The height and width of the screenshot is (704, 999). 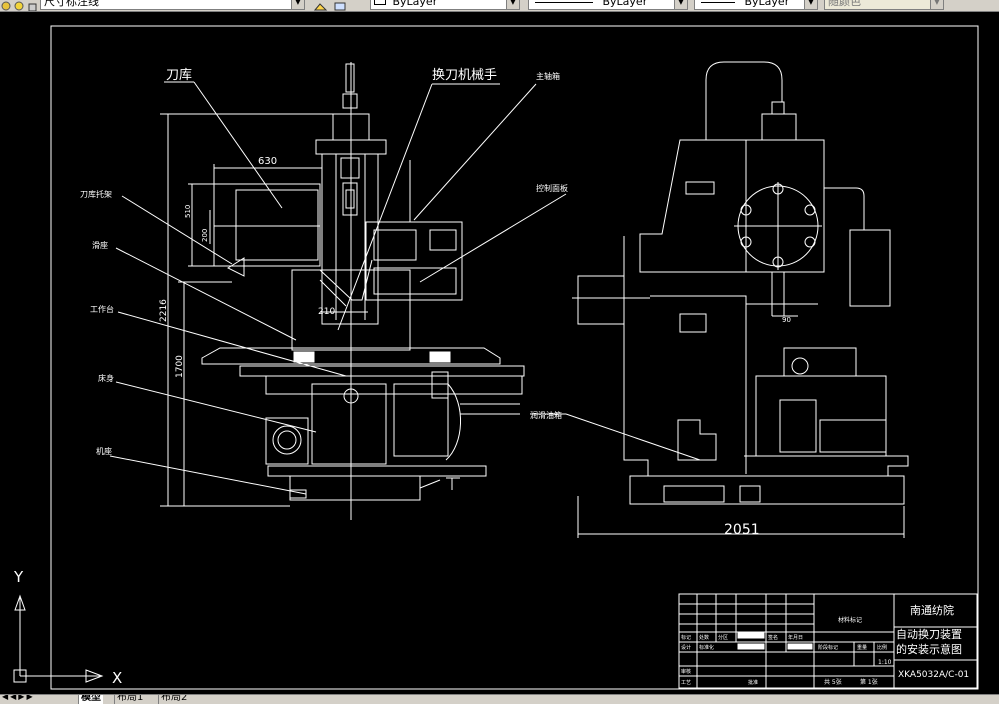 I want to click on label-tool-changer: 换刀机械手, so click(x=464, y=75).